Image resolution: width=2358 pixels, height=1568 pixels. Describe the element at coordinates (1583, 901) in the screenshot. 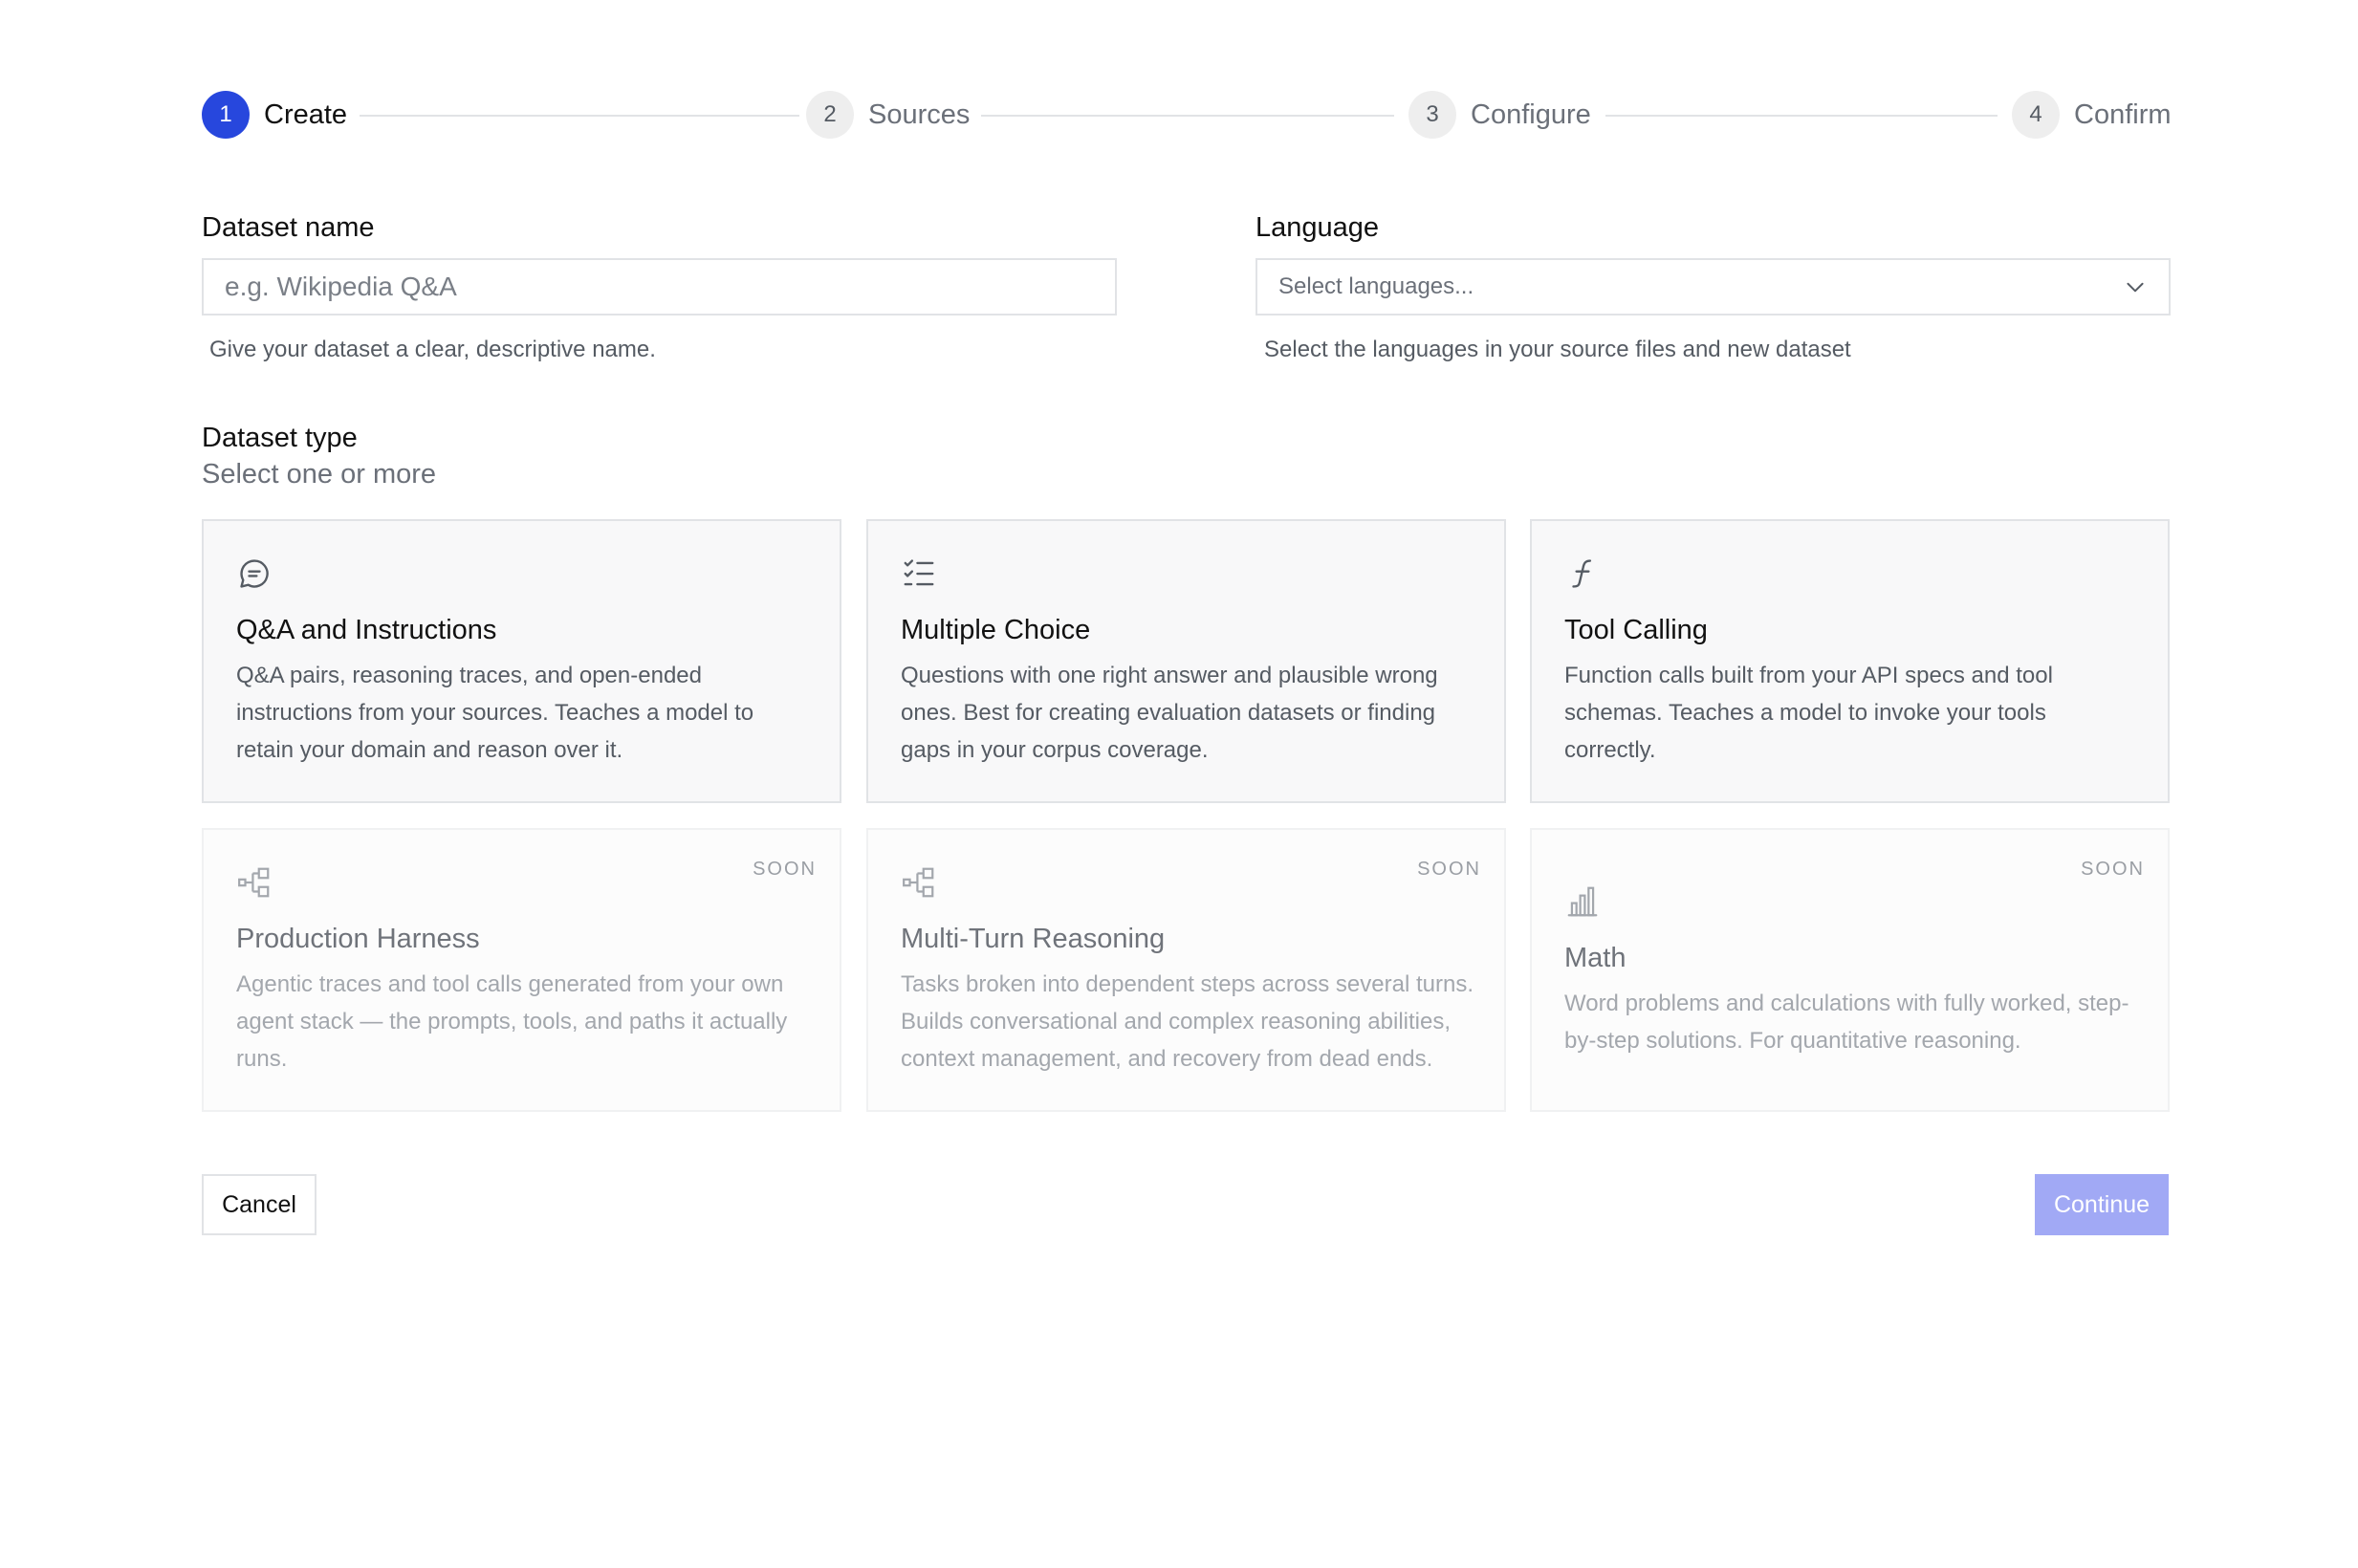

I see `bar-chart-icon` at that location.